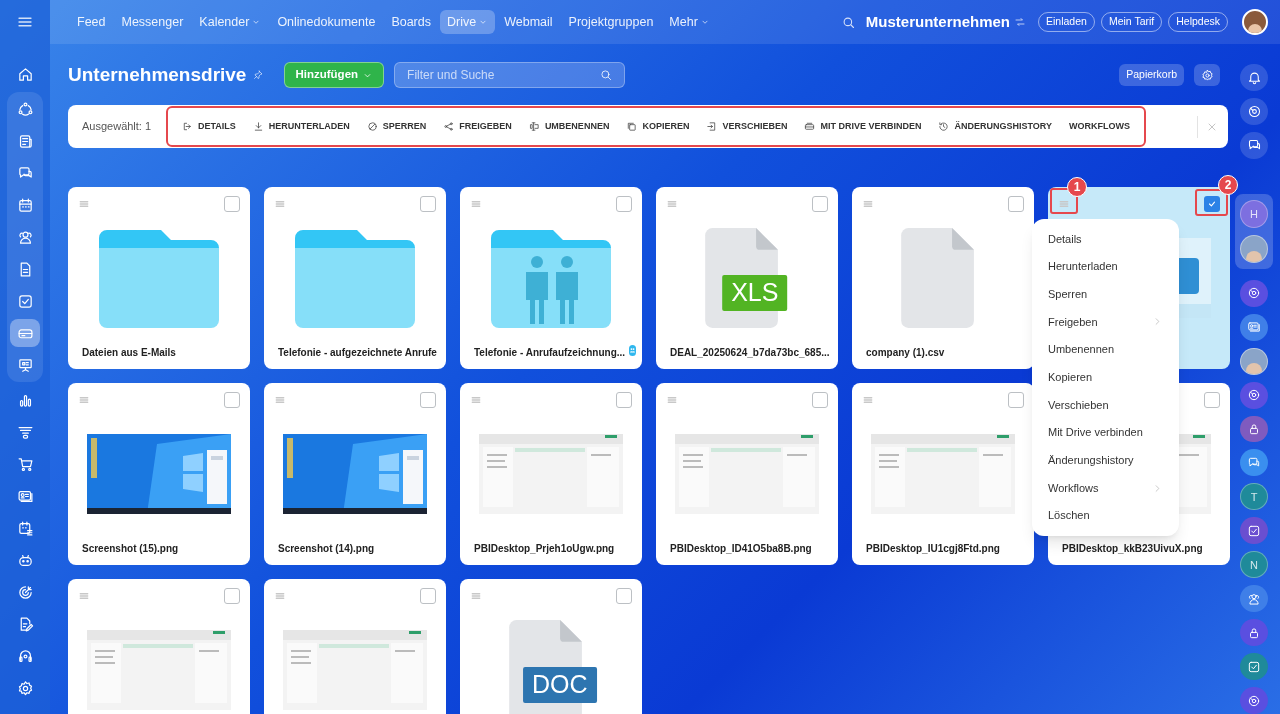 Image resolution: width=1280 pixels, height=714 pixels. I want to click on file-name: company (1).csv, so click(905, 353).